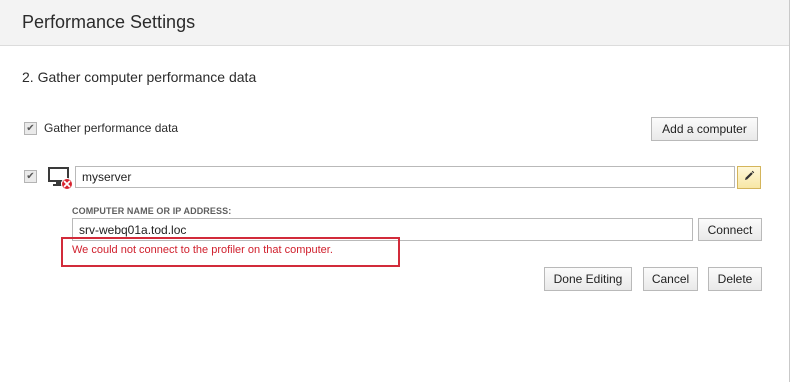 This screenshot has height=382, width=790. What do you see at coordinates (735, 279) in the screenshot?
I see `delete-button: Delete` at bounding box center [735, 279].